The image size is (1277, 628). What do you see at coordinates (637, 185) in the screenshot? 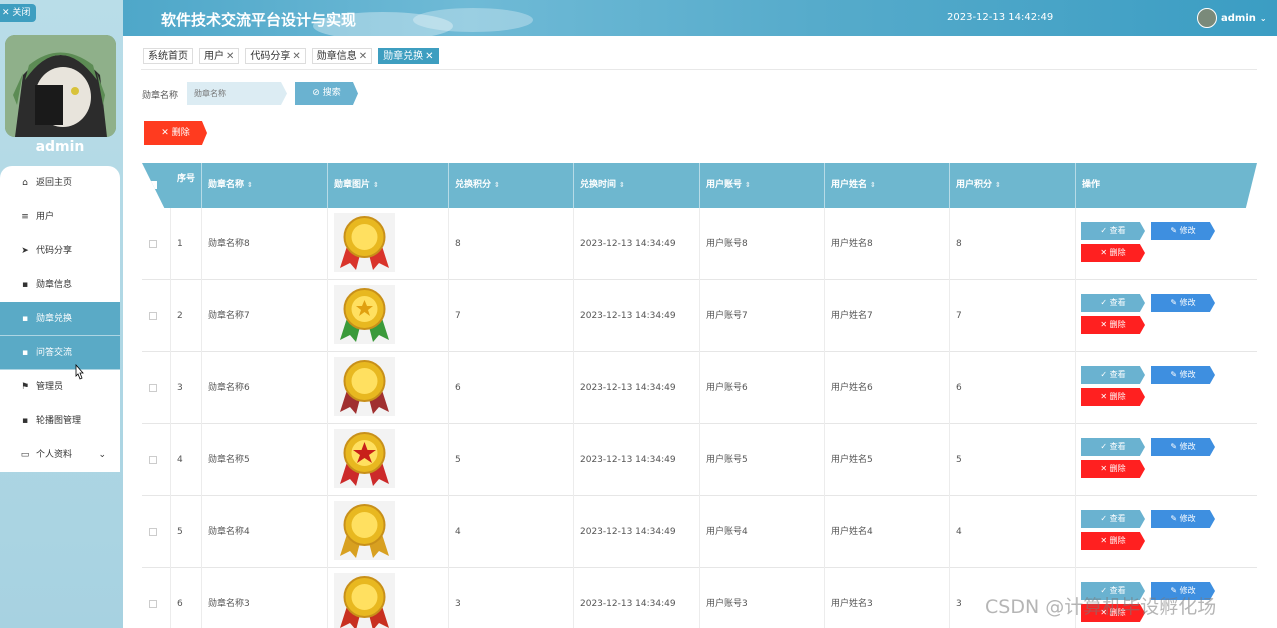
I see `column-header-time: 兑换时间 ⇕` at bounding box center [637, 185].